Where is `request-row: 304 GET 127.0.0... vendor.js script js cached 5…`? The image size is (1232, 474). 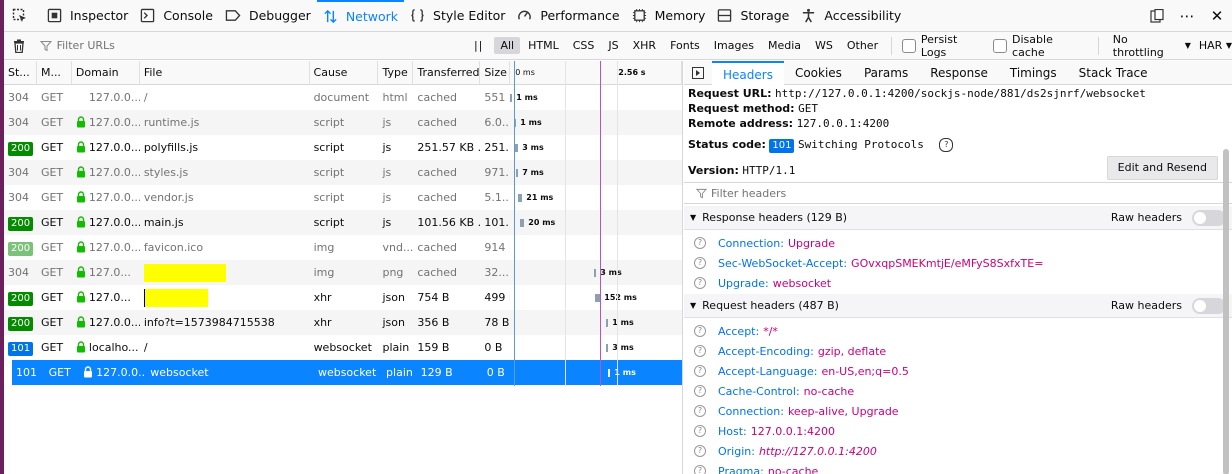
request-row: 304 GET 127.0.0... vendor.js script js cached 5… is located at coordinates (343, 197).